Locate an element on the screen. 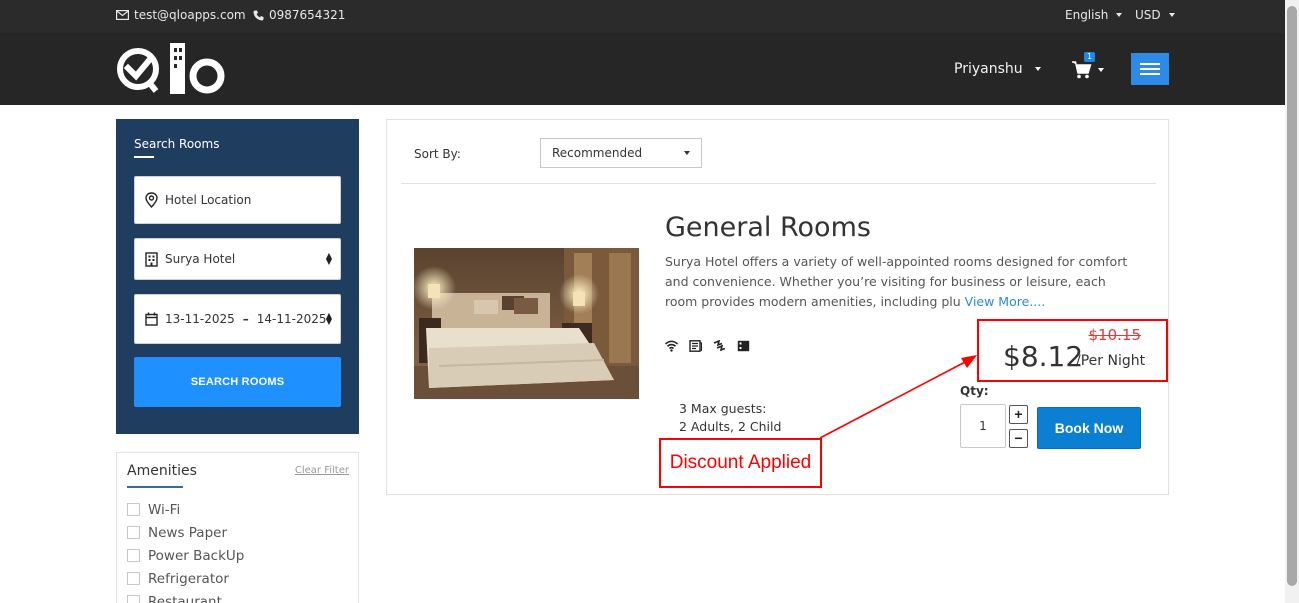 This screenshot has width=1299, height=603. search-rooms-button: SEARCH ROOMS is located at coordinates (237, 382).